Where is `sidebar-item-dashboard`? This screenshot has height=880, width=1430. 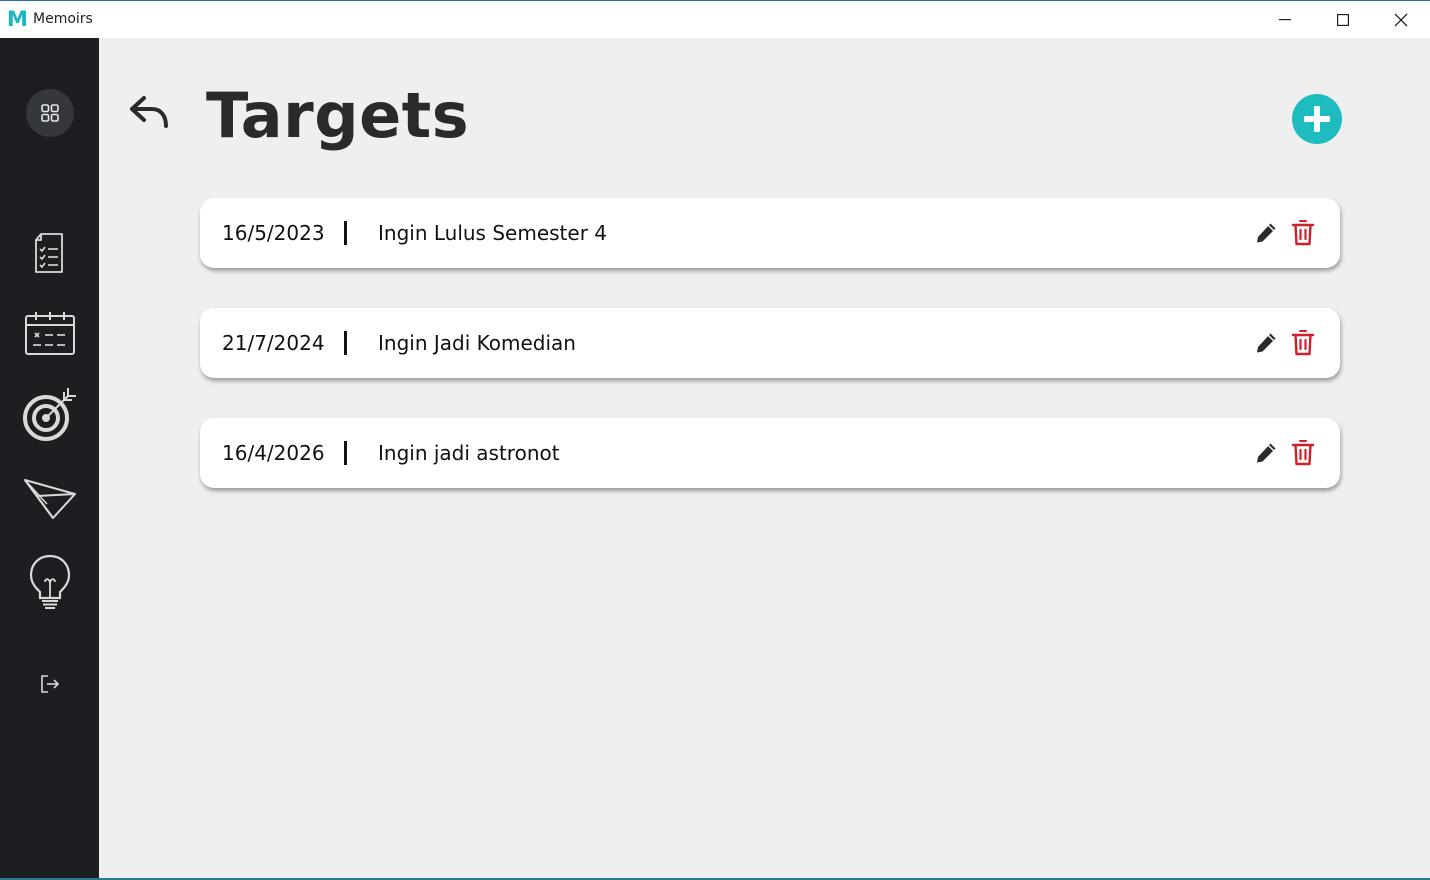 sidebar-item-dashboard is located at coordinates (49, 113).